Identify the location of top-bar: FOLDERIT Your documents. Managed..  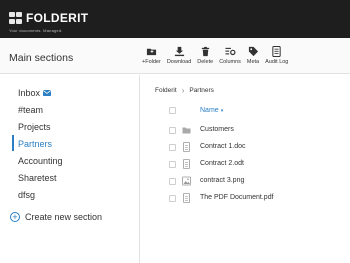
(175, 19).